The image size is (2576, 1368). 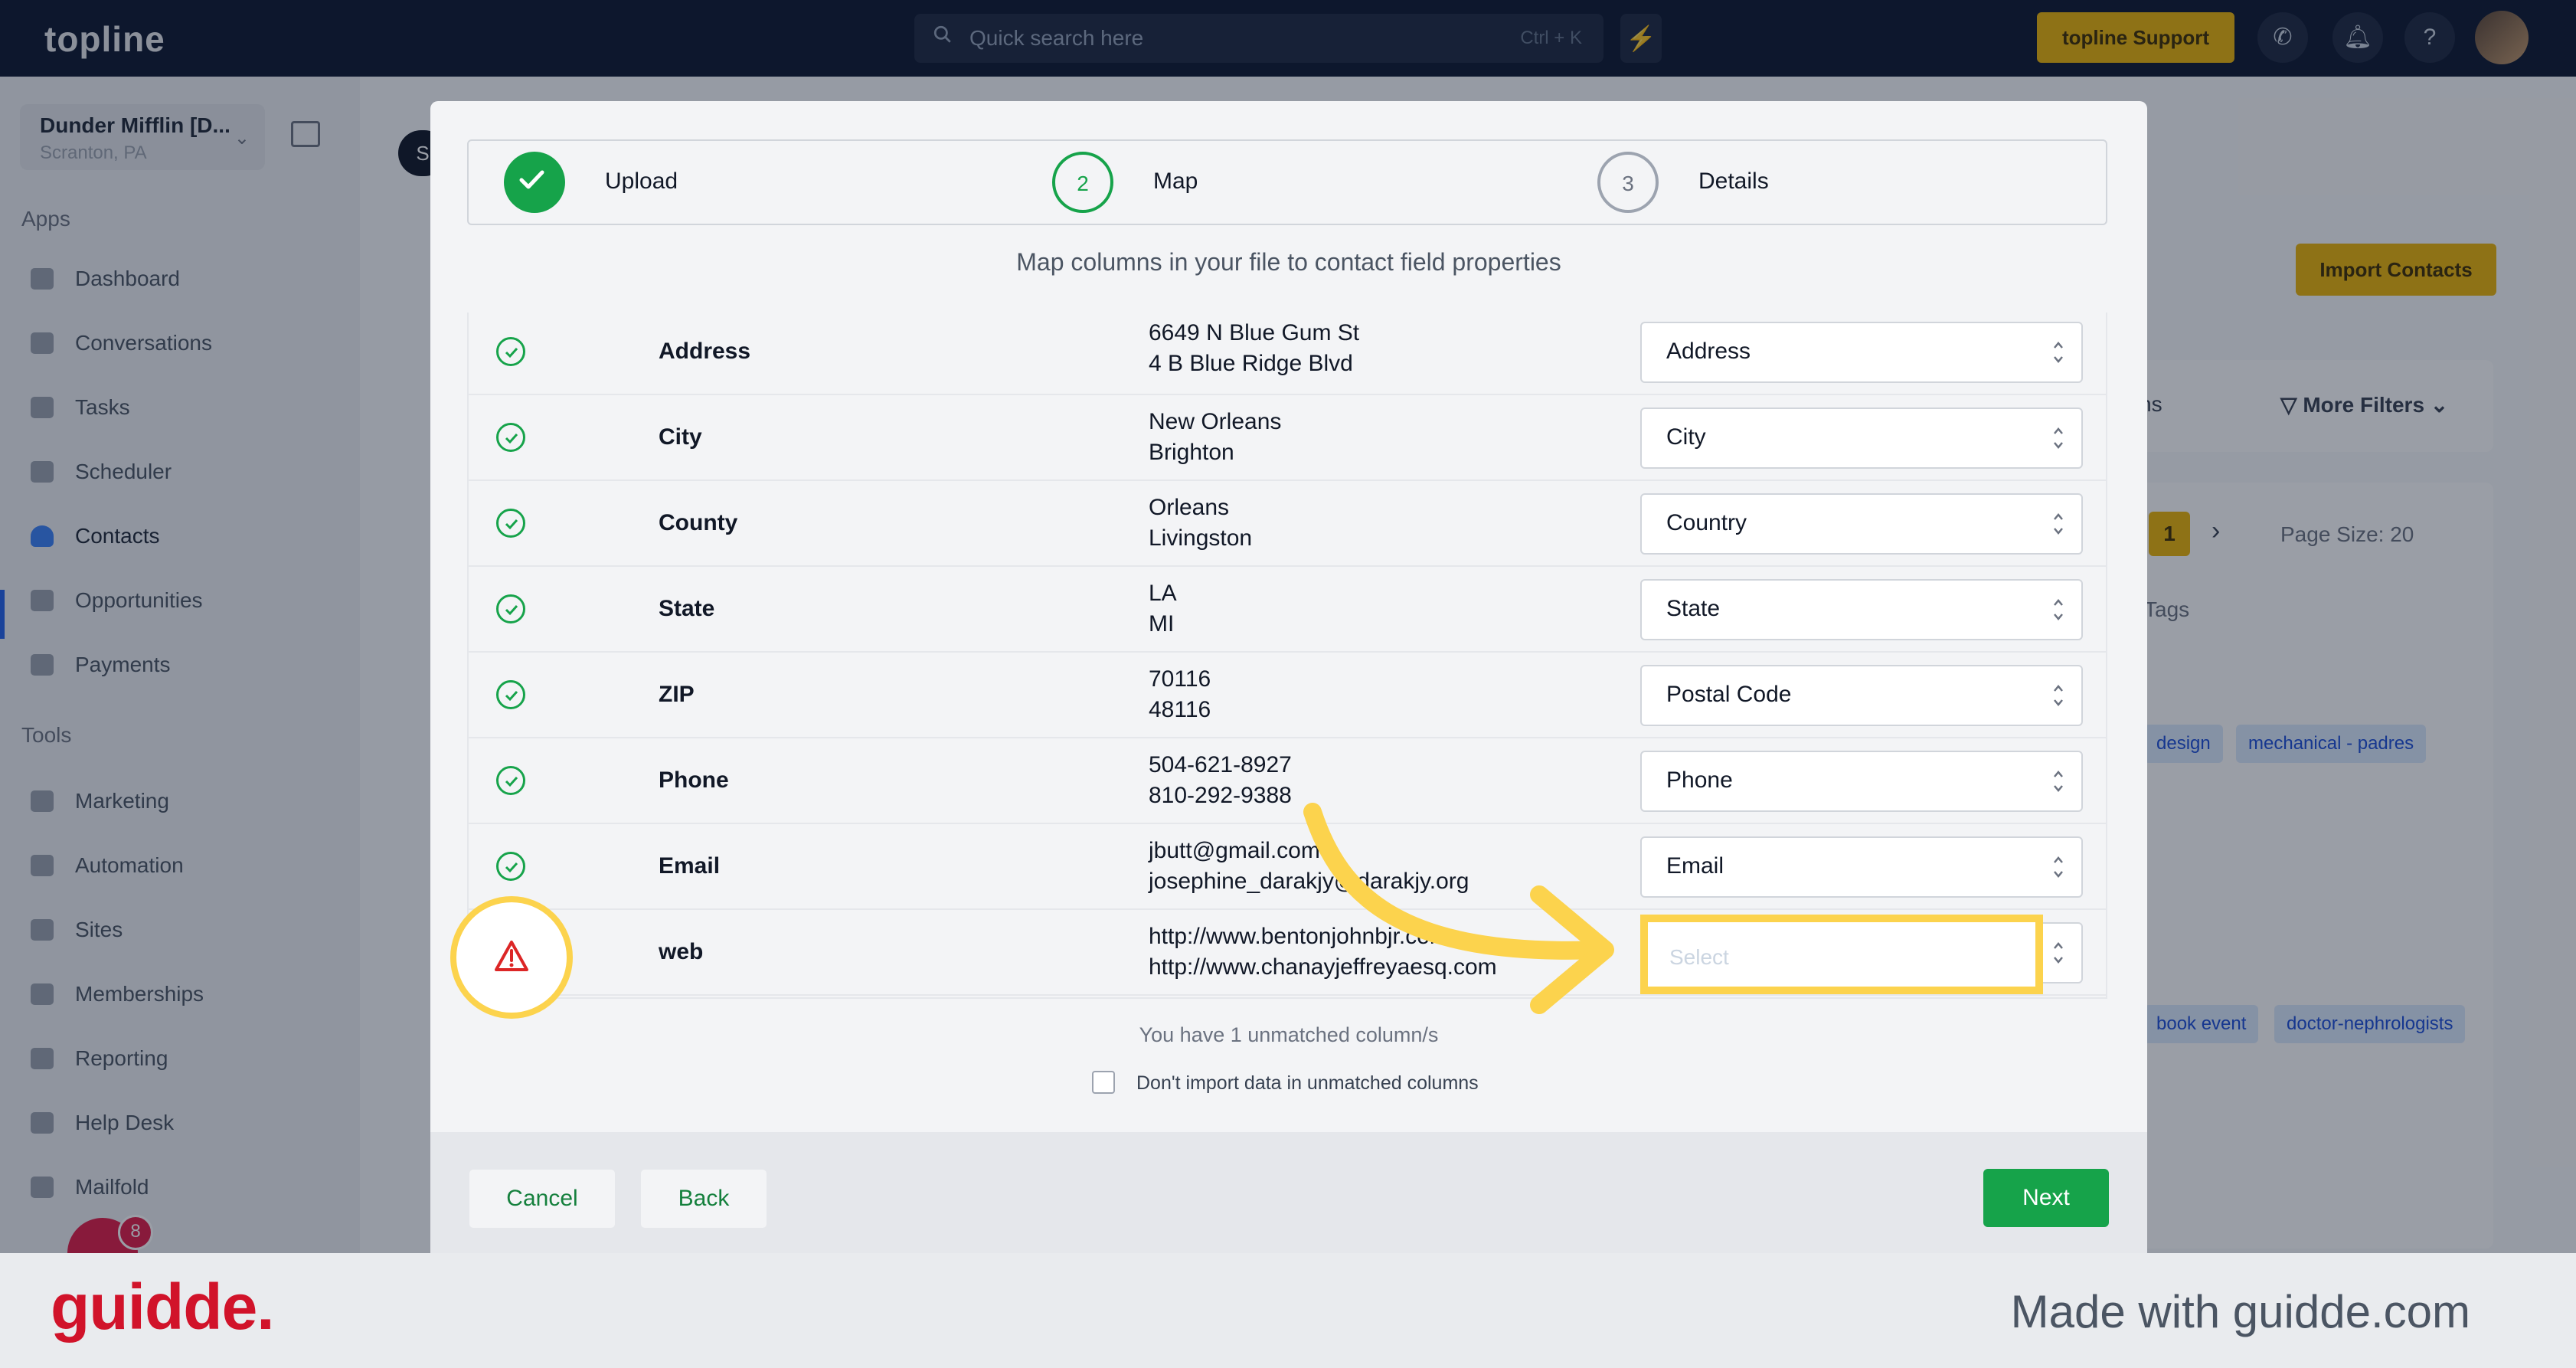 What do you see at coordinates (1708, 351) in the screenshot?
I see `field-select-value: Address` at bounding box center [1708, 351].